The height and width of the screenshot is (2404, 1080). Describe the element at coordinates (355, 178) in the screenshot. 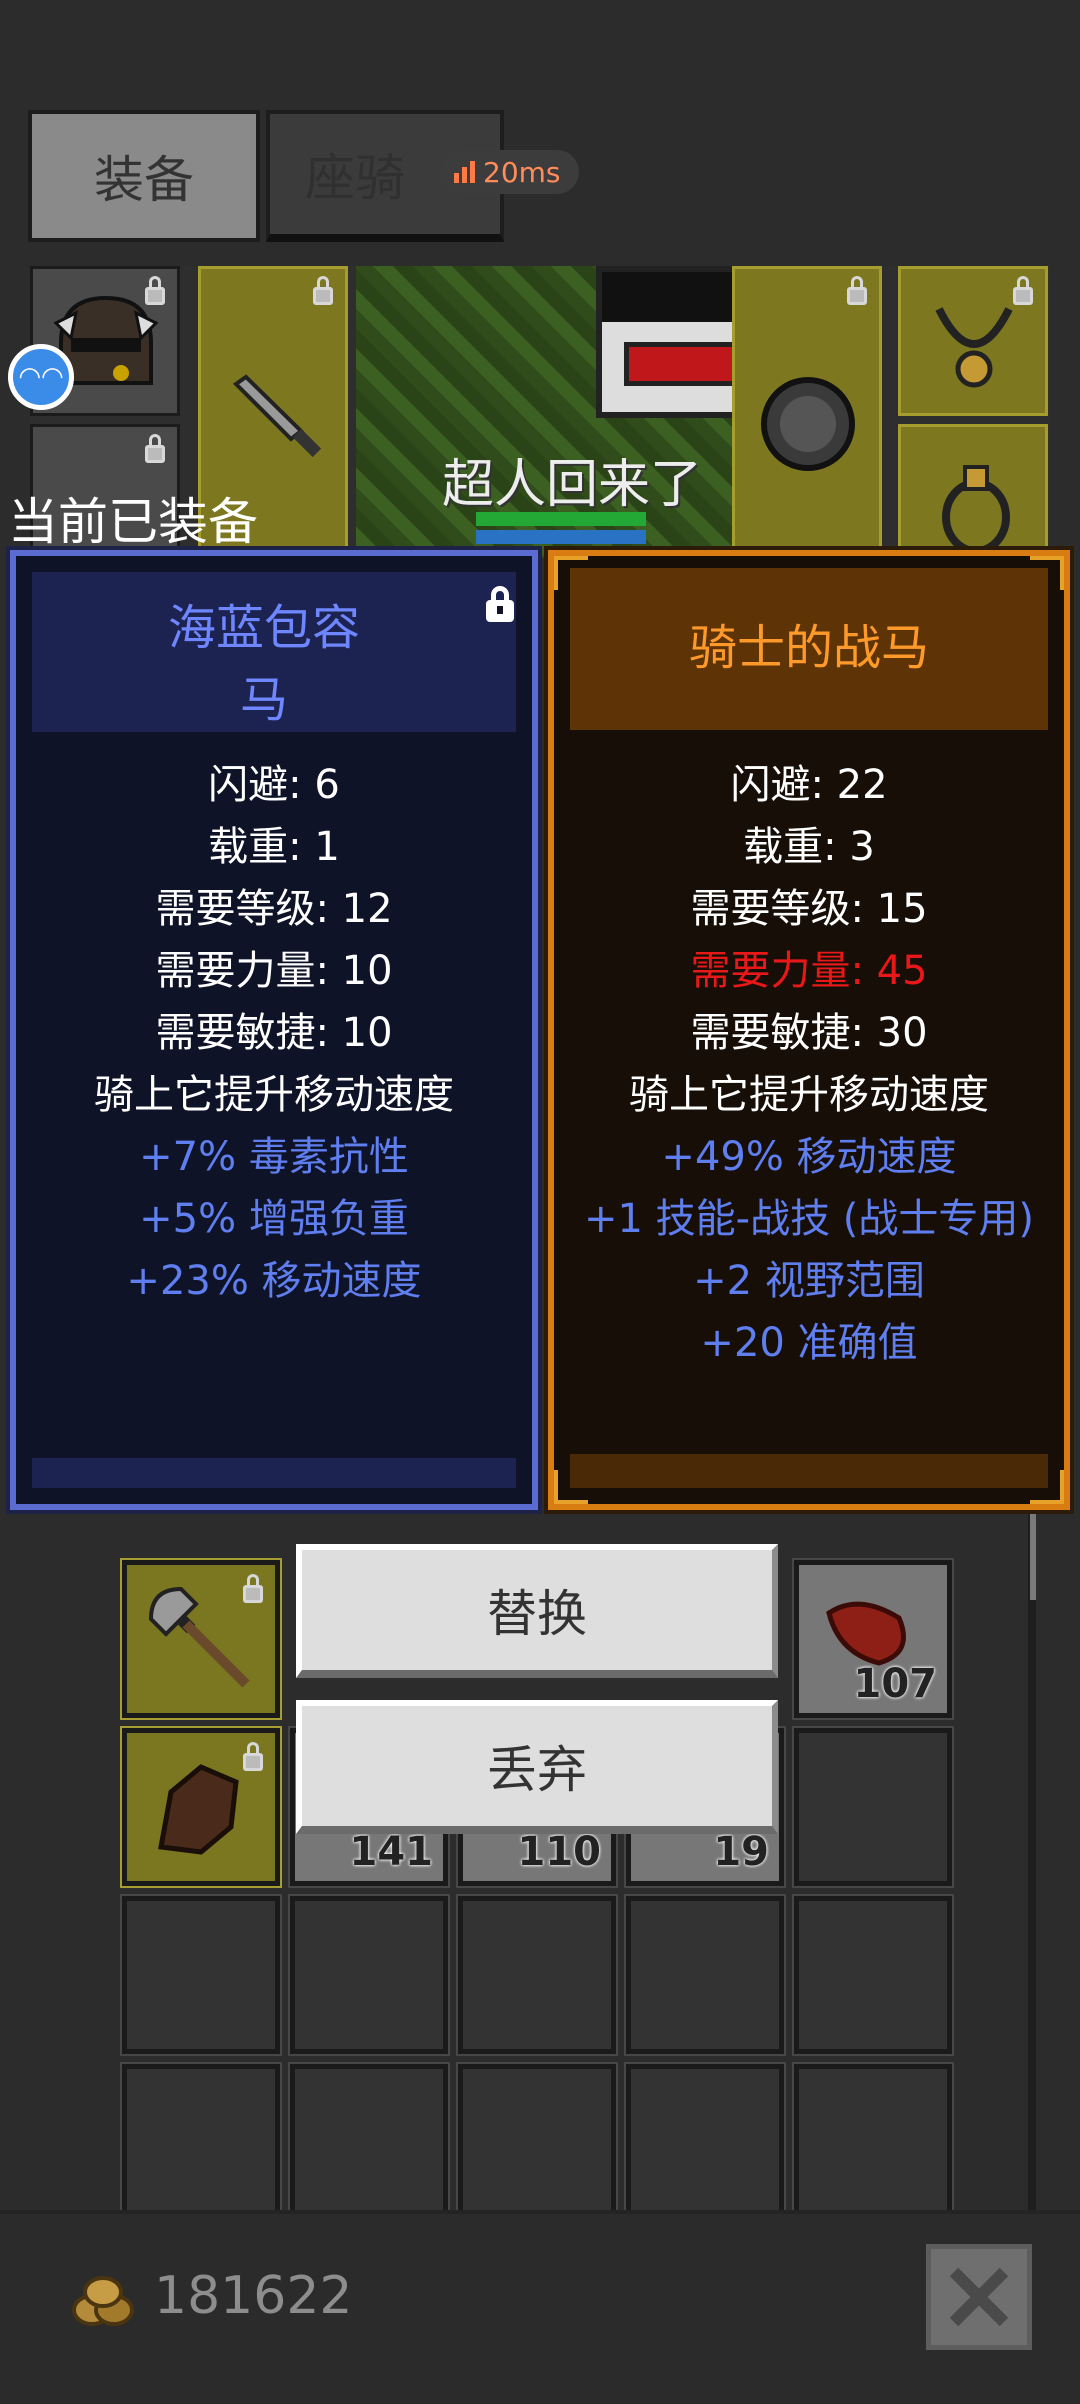

I see `tab-mount-label: 座骑` at that location.